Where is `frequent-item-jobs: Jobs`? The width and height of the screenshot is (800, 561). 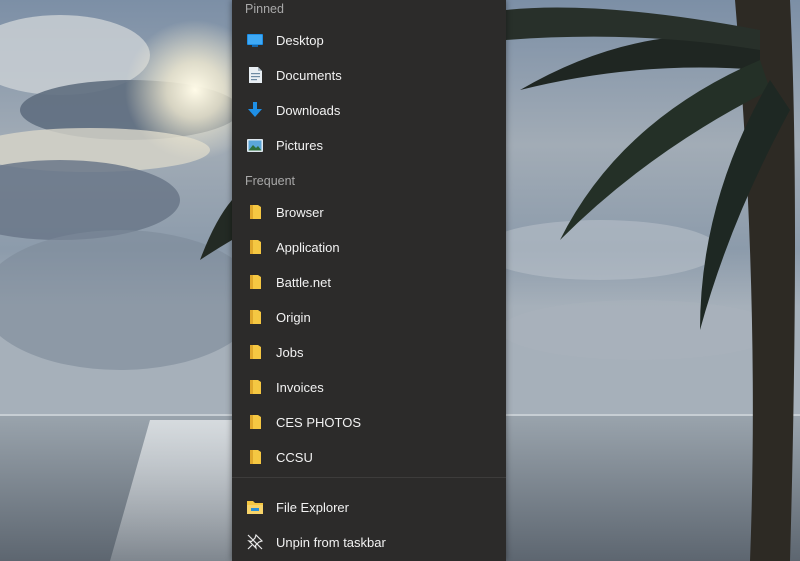
frequent-item-jobs: Jobs is located at coordinates (369, 352).